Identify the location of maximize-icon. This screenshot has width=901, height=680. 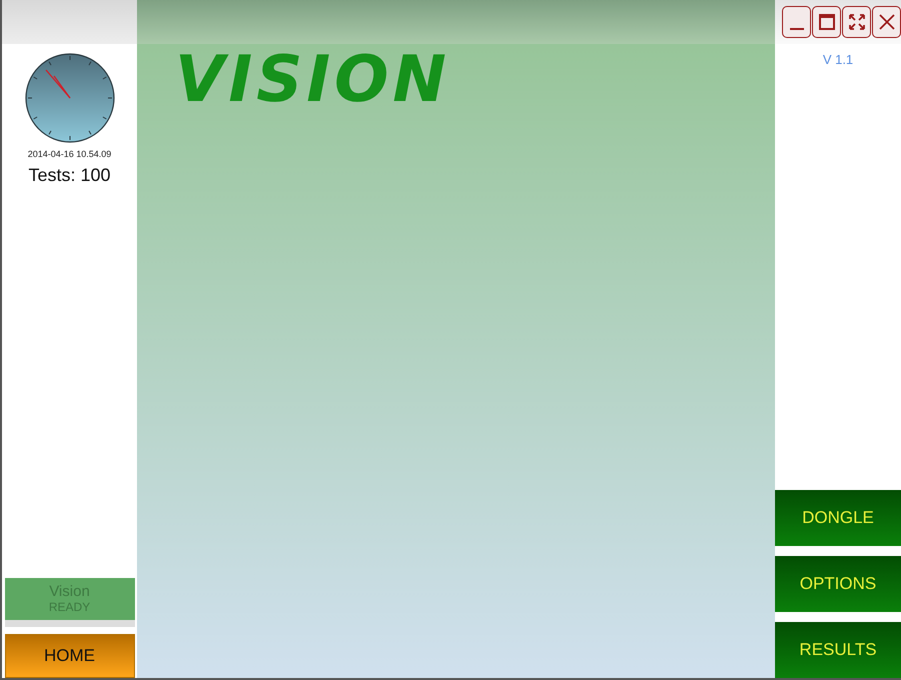
(826, 22).